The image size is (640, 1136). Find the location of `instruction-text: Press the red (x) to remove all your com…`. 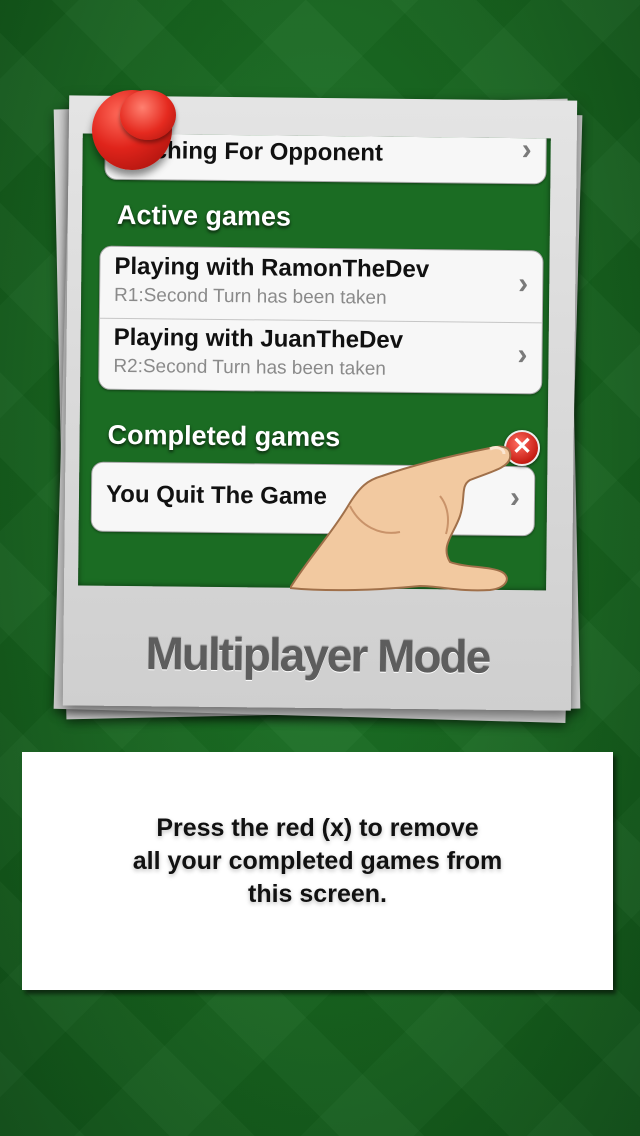

instruction-text: Press the red (x) to remove all your com… is located at coordinates (317, 861).